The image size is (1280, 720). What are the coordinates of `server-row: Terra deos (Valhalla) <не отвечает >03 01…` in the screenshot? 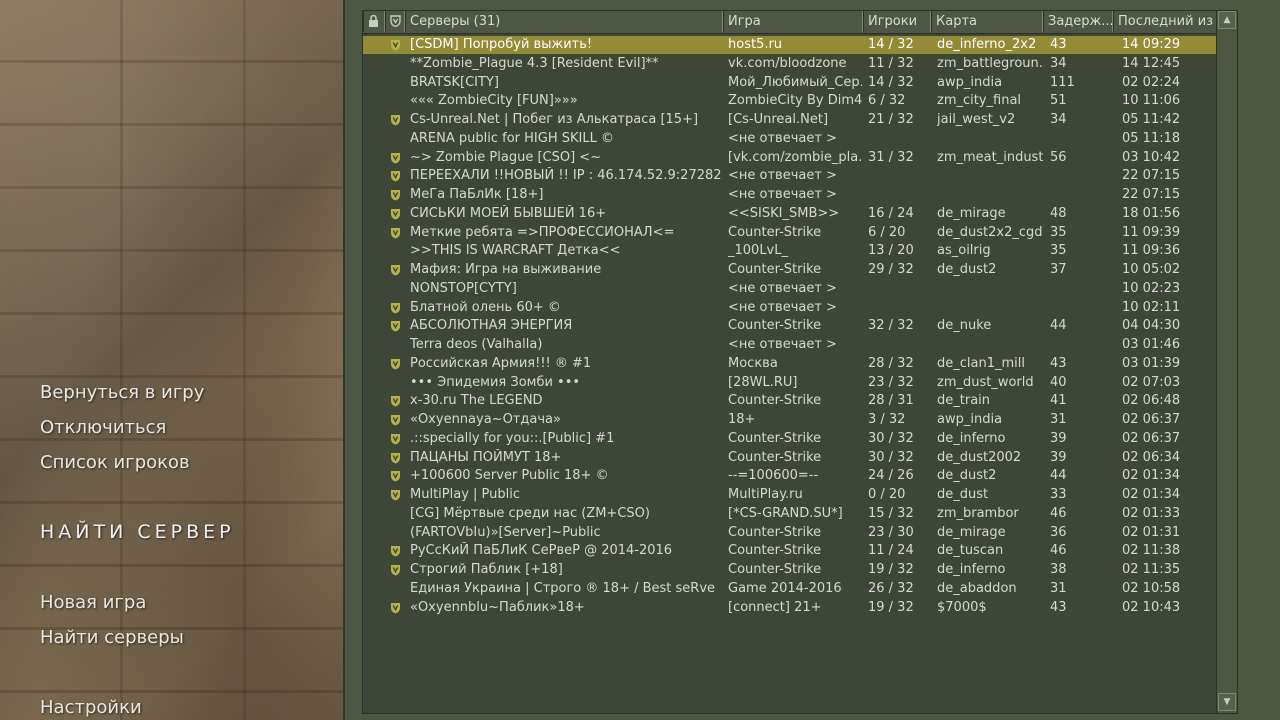 It's located at (800, 345).